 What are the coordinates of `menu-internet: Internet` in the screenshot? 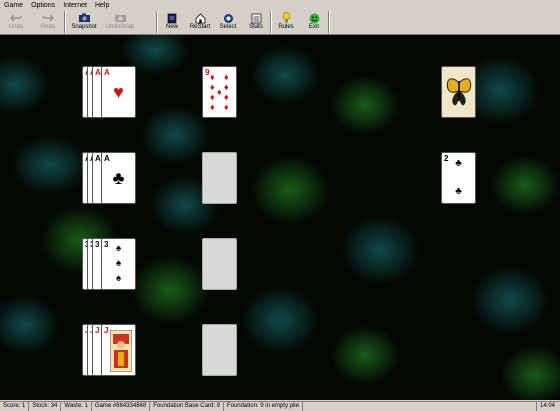 It's located at (75, 5).